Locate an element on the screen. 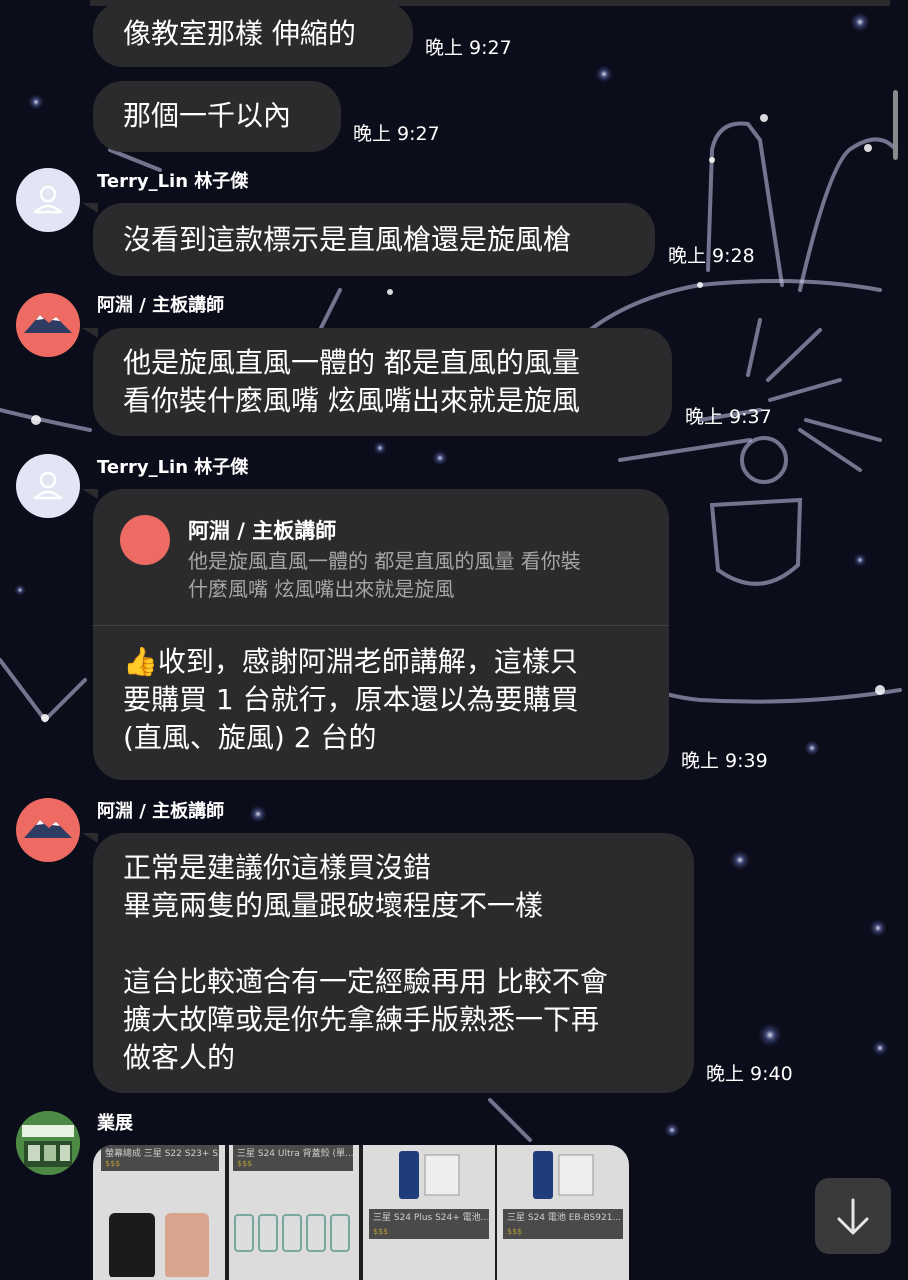 The height and width of the screenshot is (1280, 908). product-card: 螢幕總成 三星 S22 S23+ S2... $$$ is located at coordinates (159, 1212).